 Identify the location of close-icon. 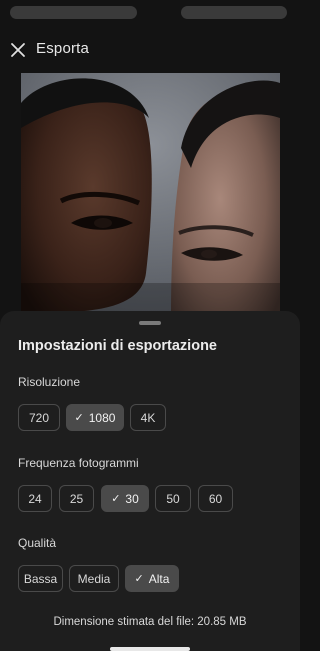
(18, 50).